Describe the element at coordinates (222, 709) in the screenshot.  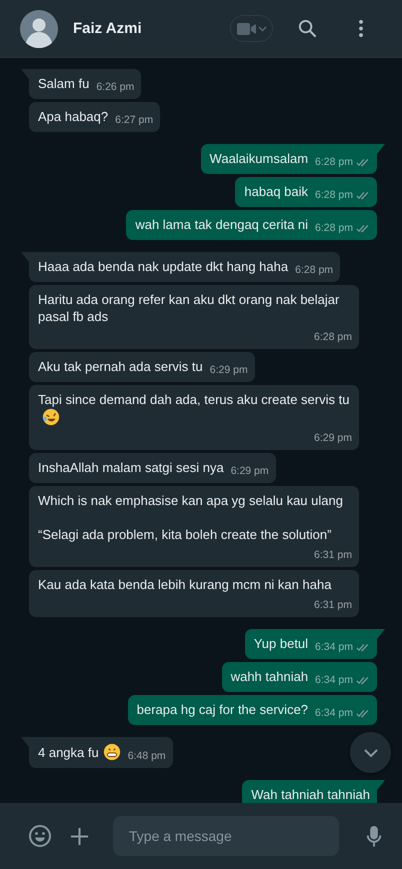
I see `message-text: berapa hg caj for the service?` at that location.